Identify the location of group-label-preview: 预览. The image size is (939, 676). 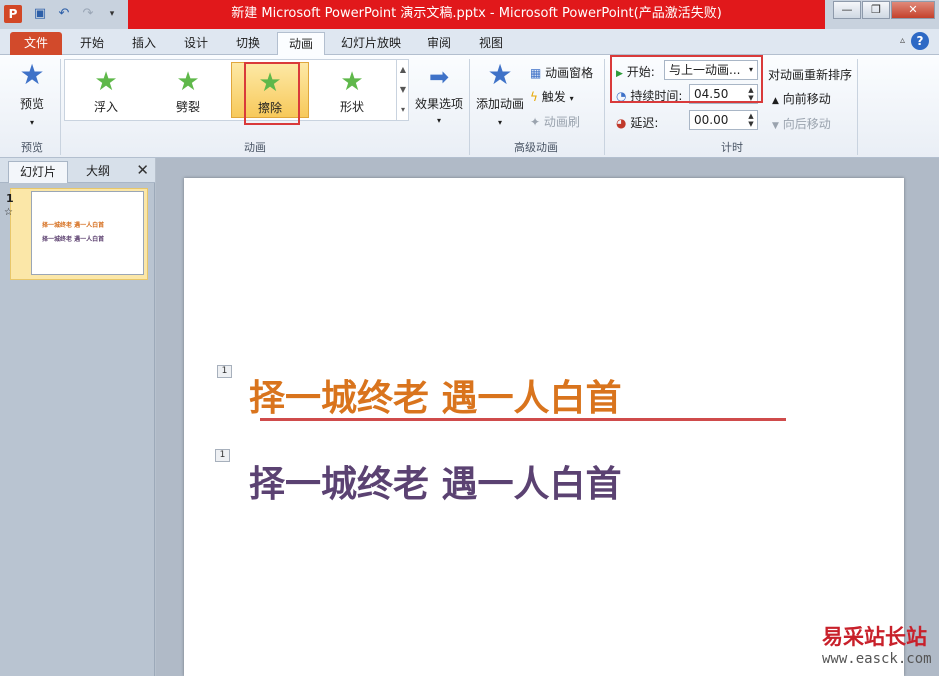
(32, 147).